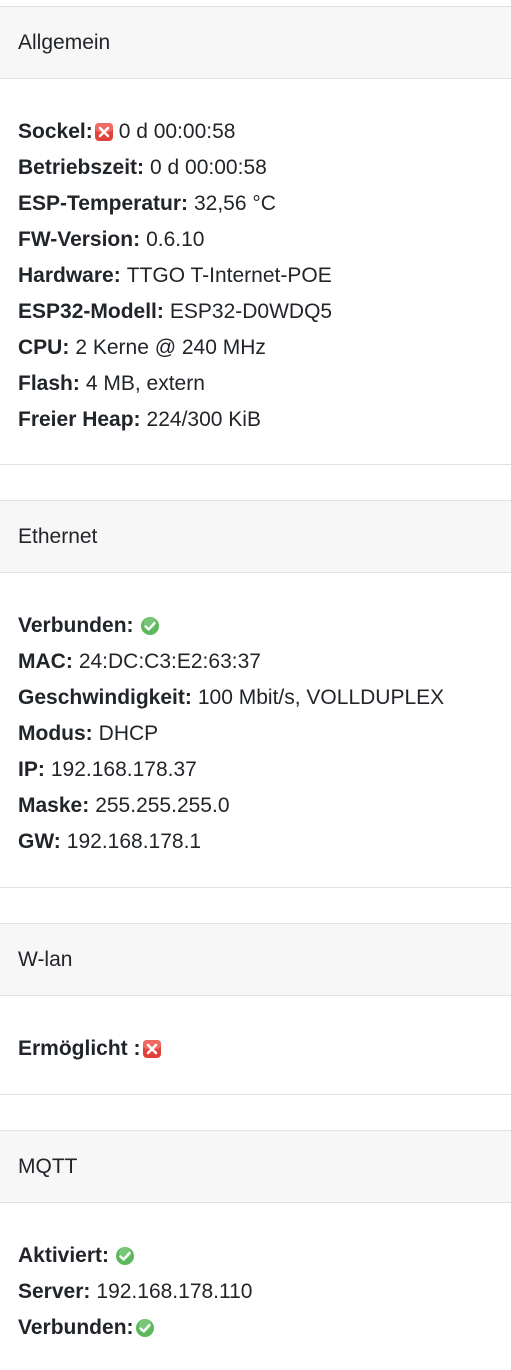  What do you see at coordinates (255, 734) in the screenshot?
I see `row-modus: Modus: DHCP` at bounding box center [255, 734].